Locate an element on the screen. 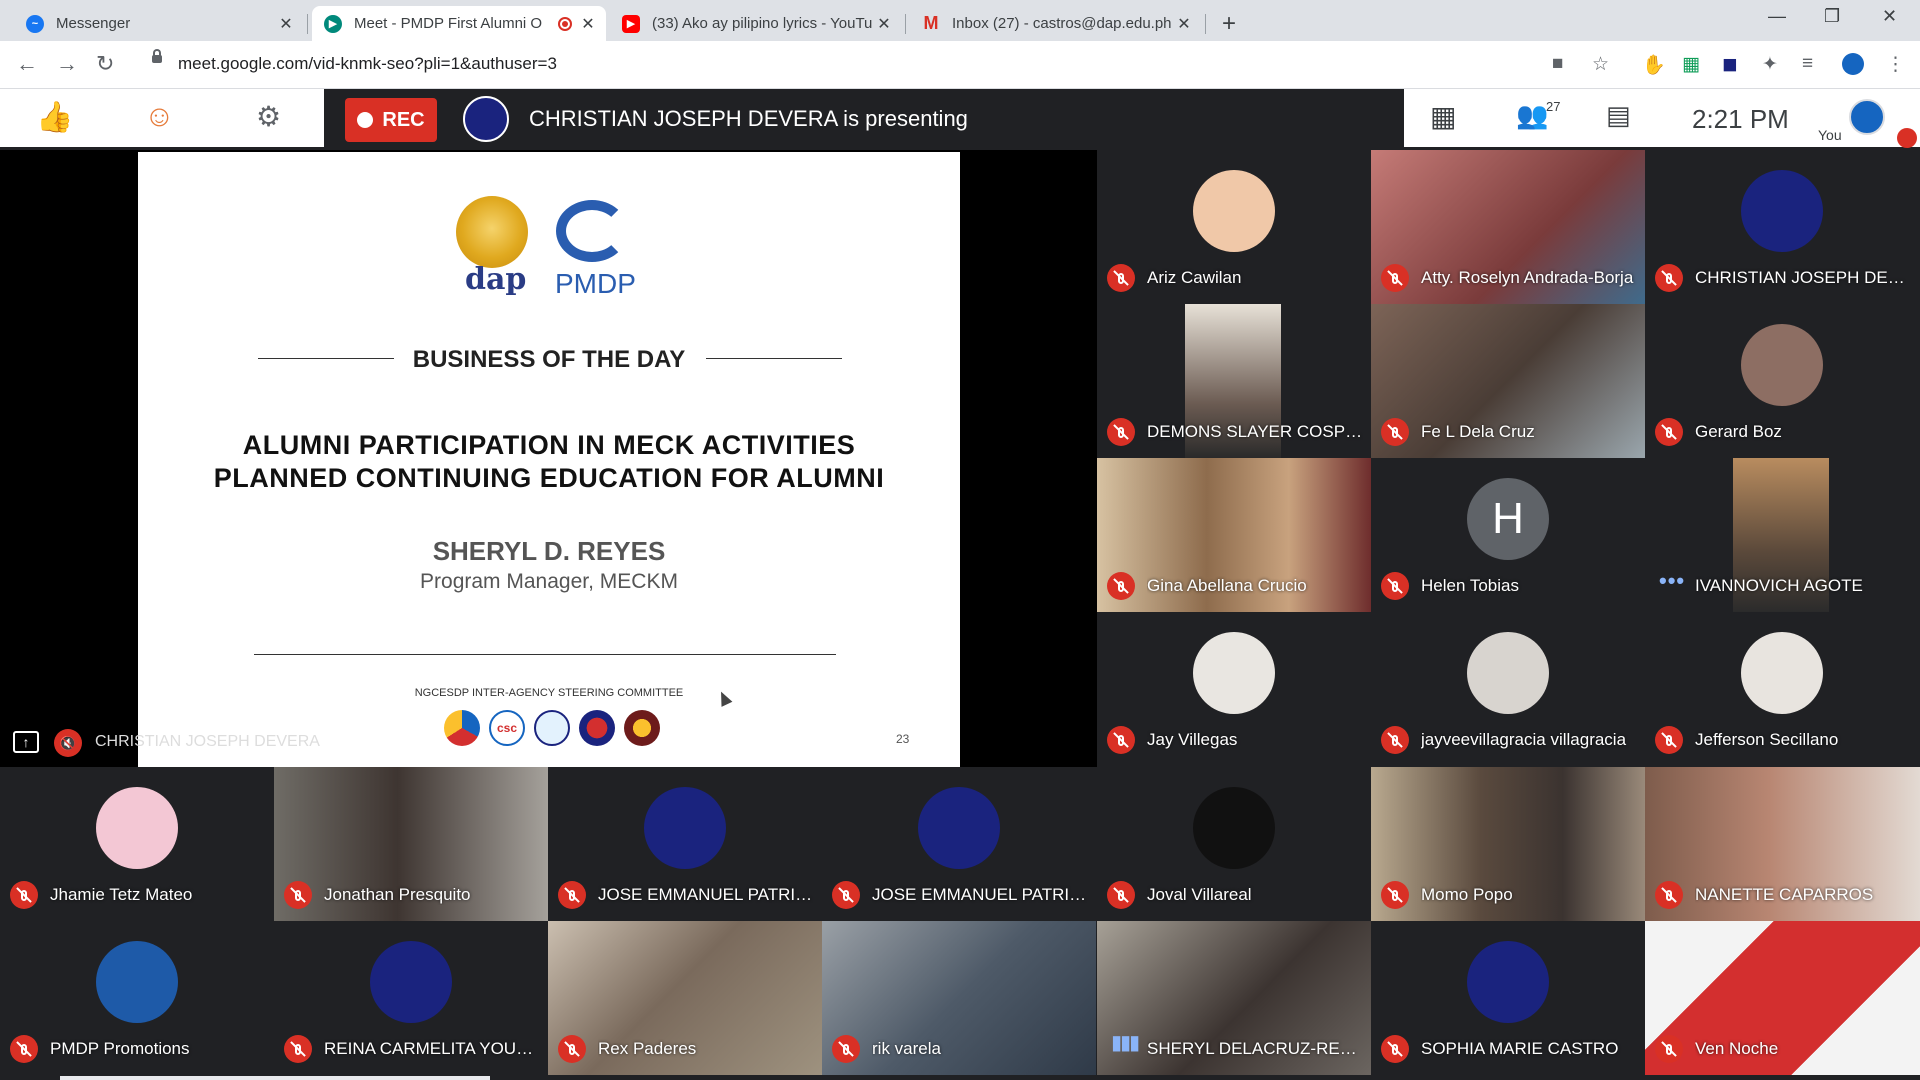 The image size is (1920, 1080). tab-title: Messenger is located at coordinates (93, 23).